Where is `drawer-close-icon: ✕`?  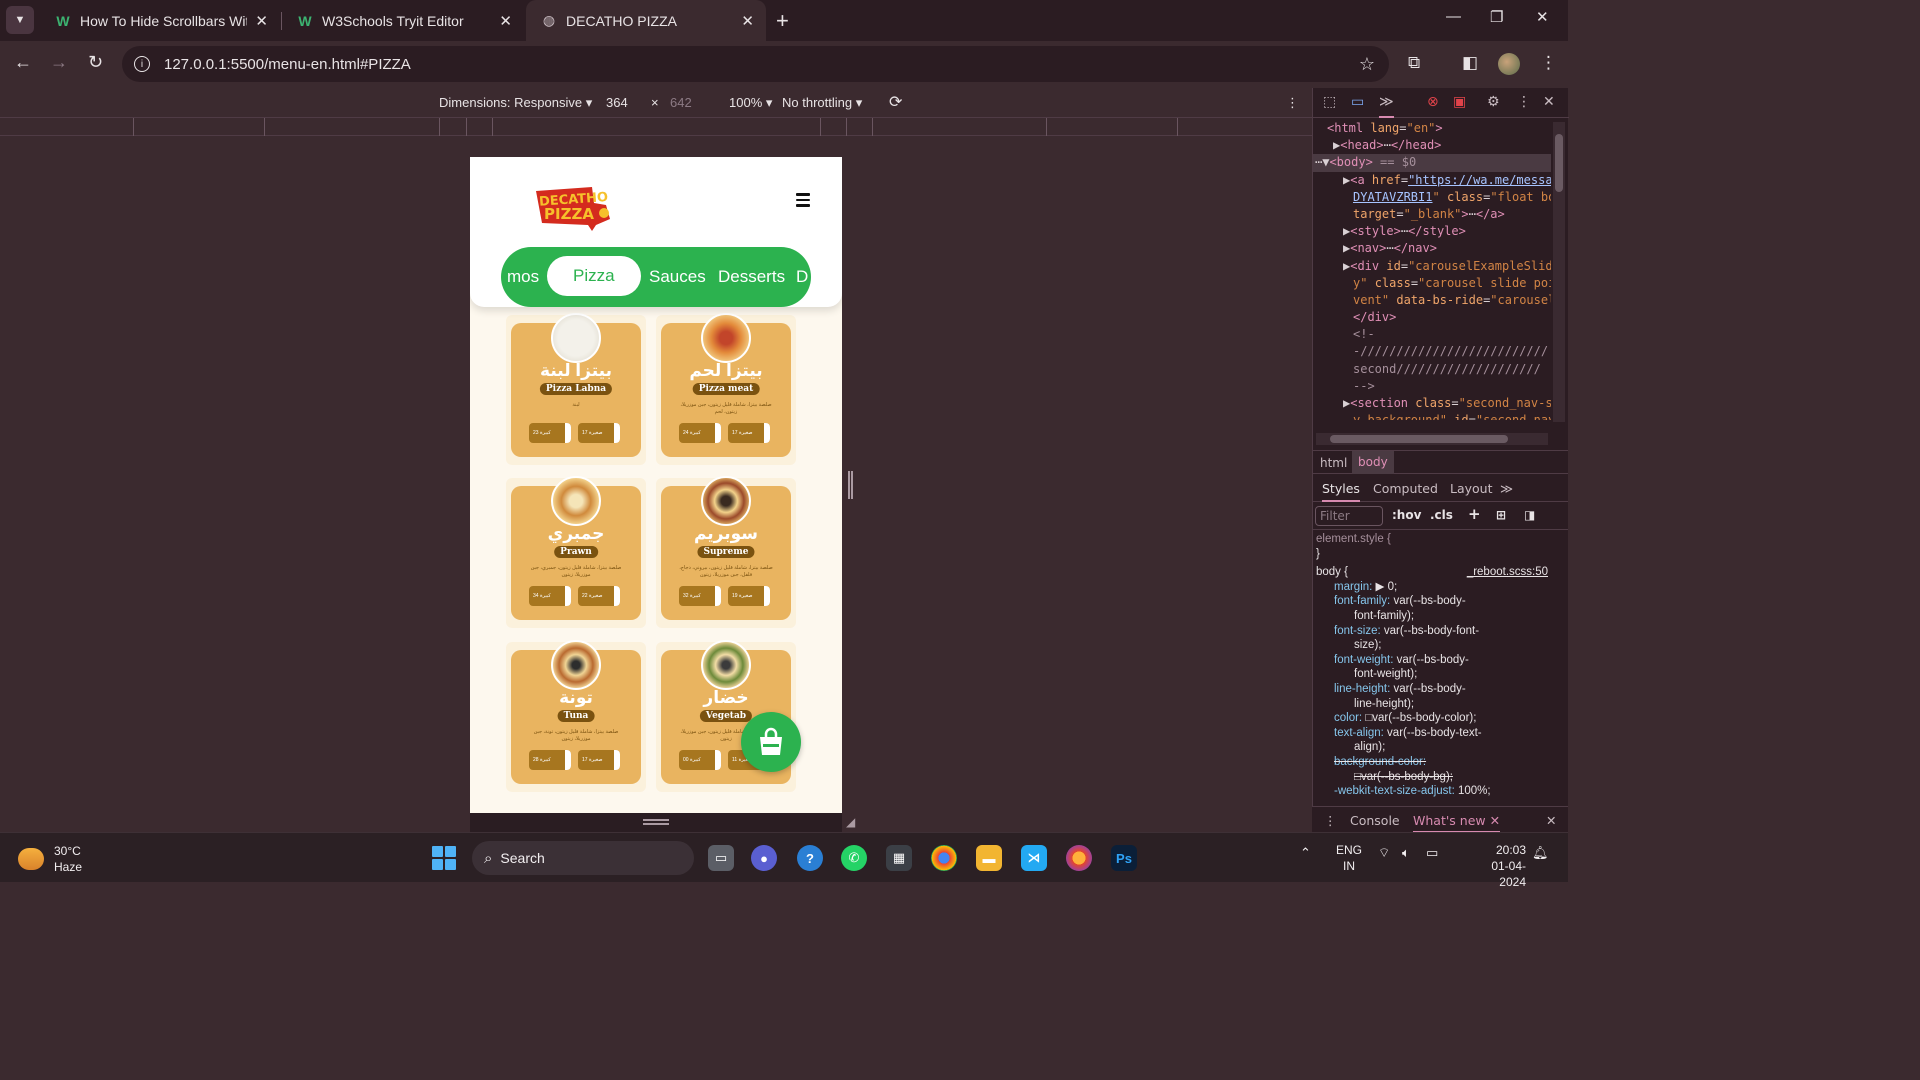
drawer-close-icon: ✕ is located at coordinates (1551, 820).